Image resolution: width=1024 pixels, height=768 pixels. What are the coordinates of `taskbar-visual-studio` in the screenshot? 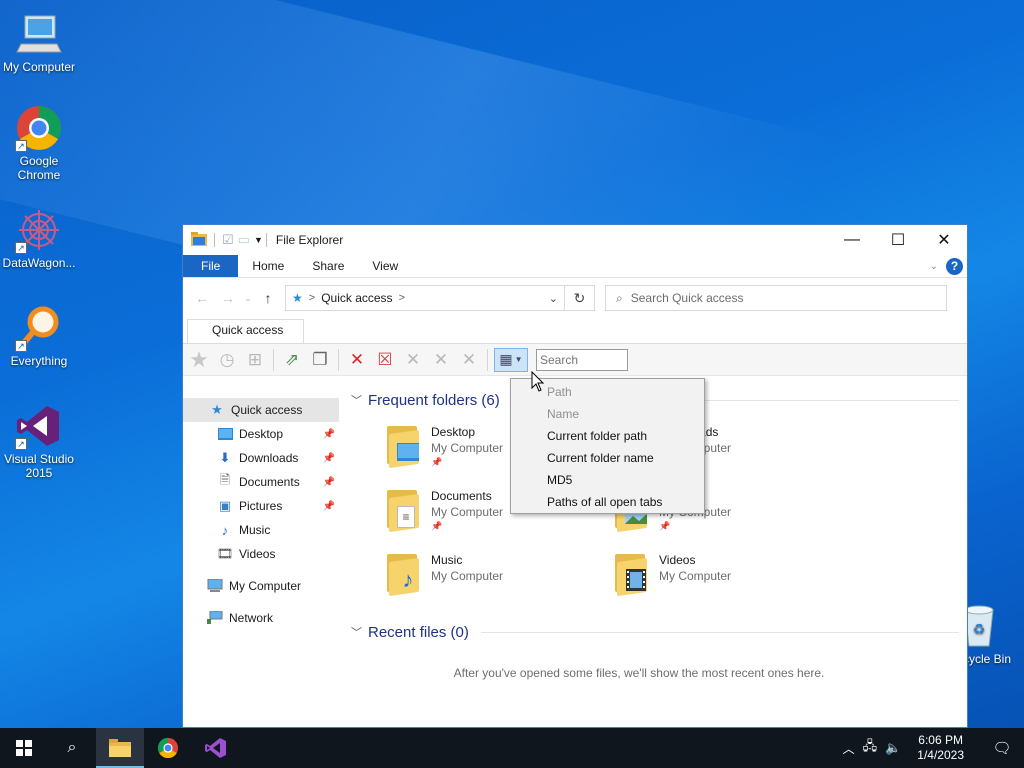 It's located at (216, 748).